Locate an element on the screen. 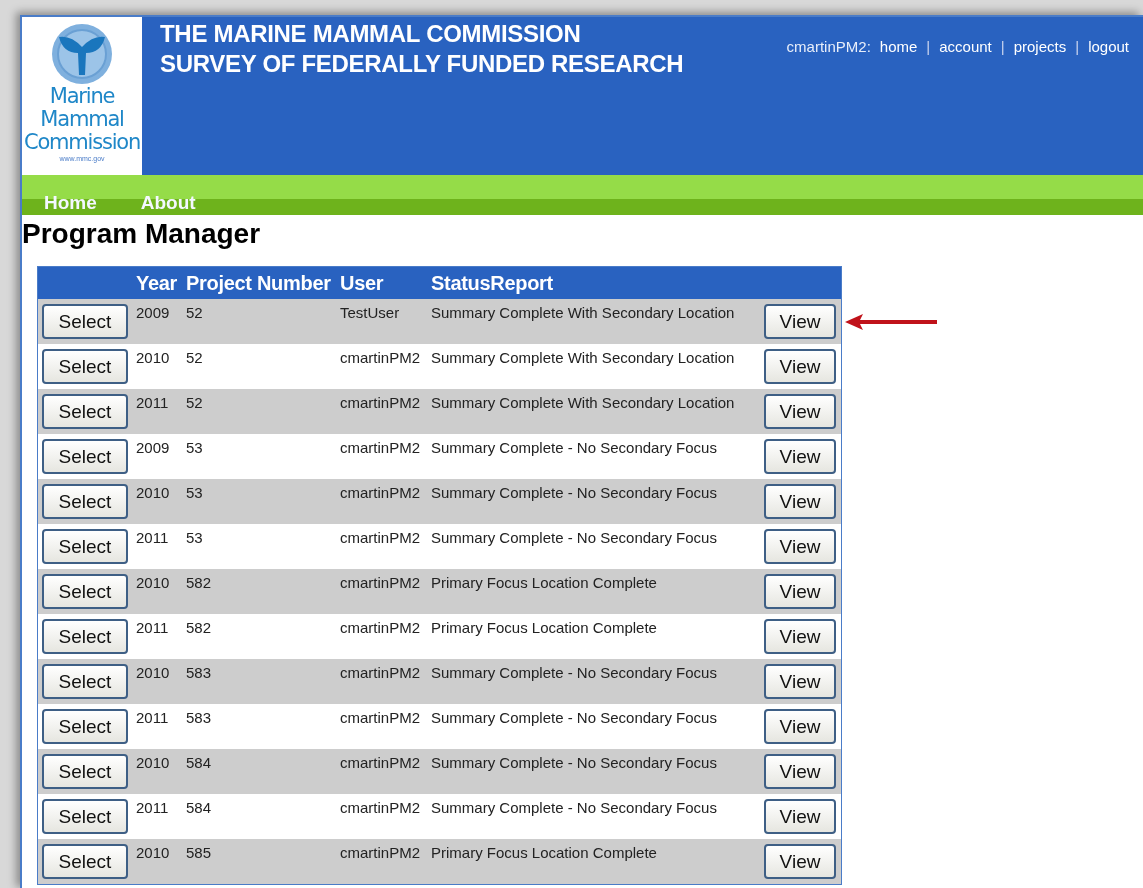 Image resolution: width=1143 pixels, height=888 pixels. logo-text: Marine is located at coordinates (82, 96).